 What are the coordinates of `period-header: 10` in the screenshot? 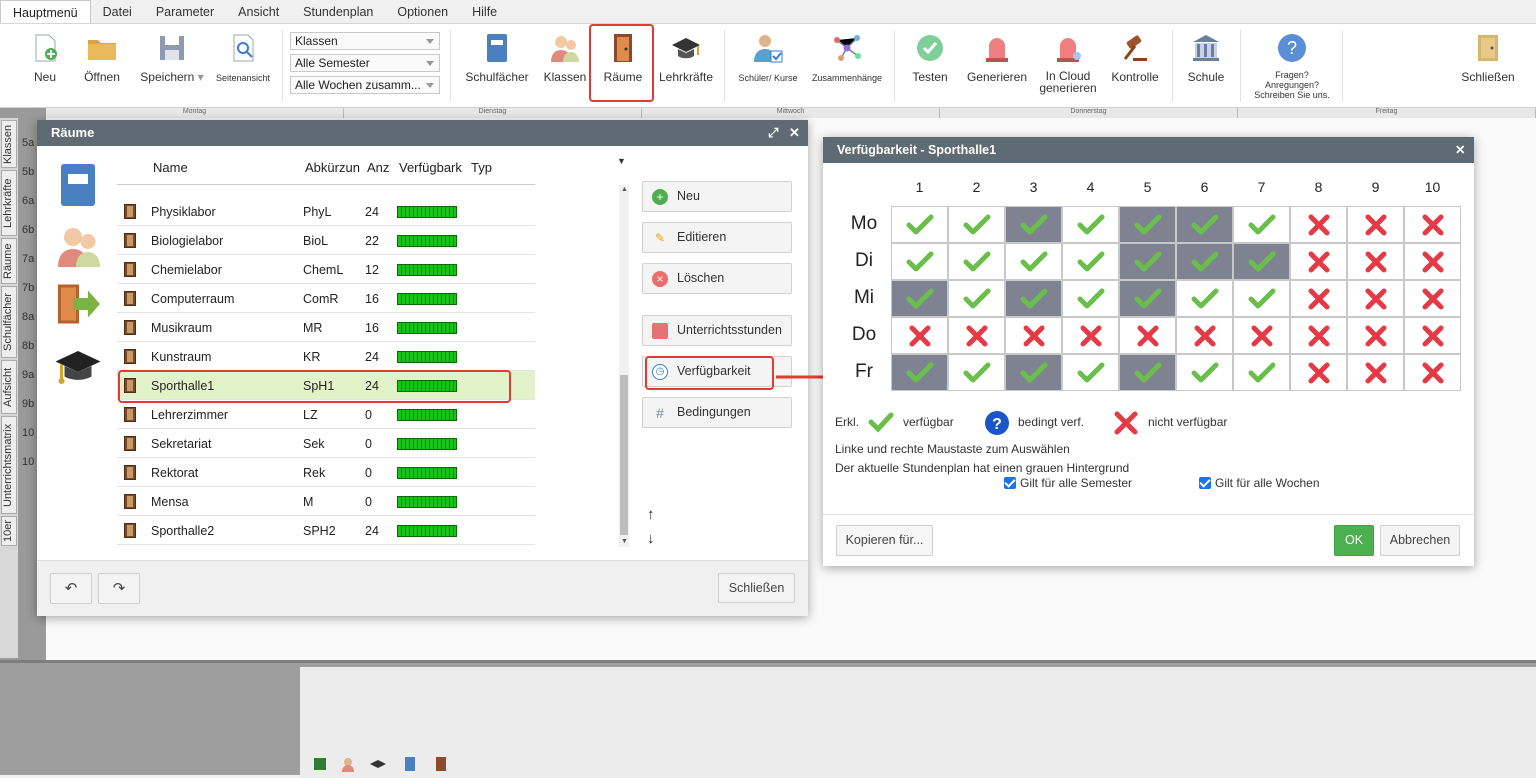 It's located at (1432, 187).